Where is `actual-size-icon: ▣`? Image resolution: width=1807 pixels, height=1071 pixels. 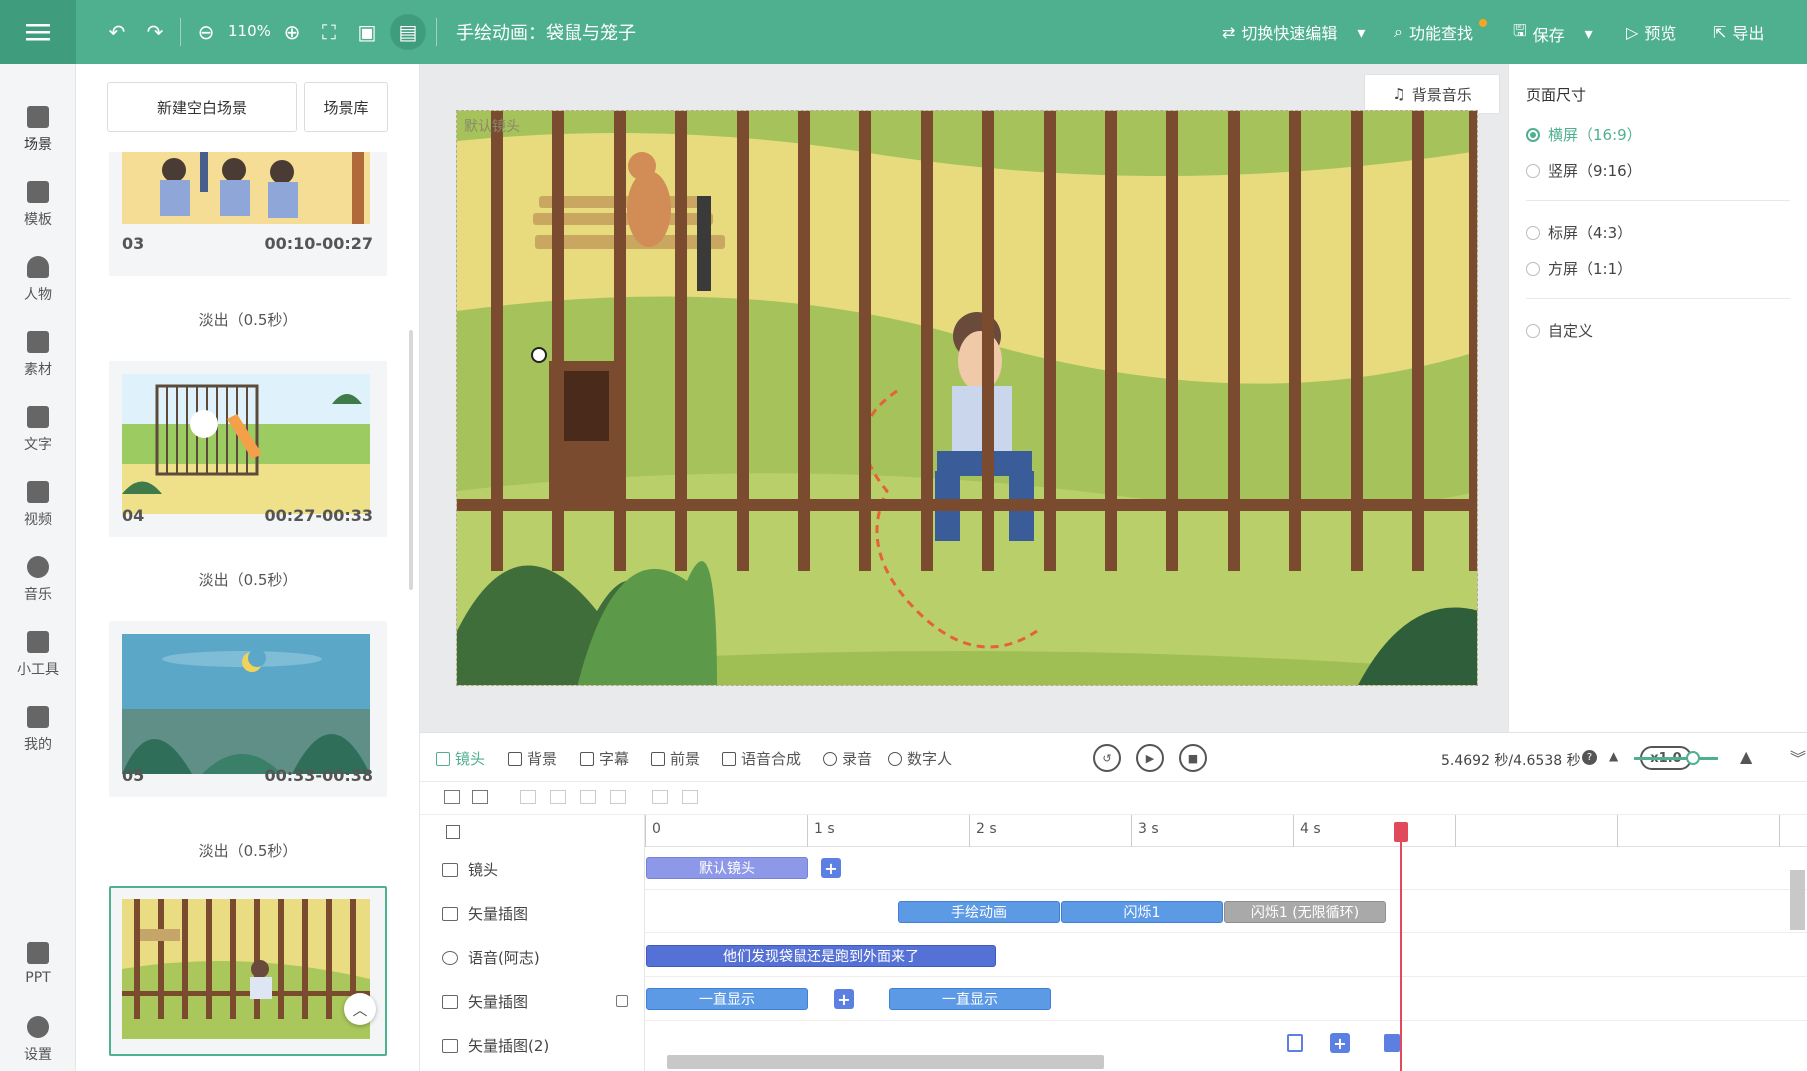
actual-size-icon: ▣ is located at coordinates (367, 32).